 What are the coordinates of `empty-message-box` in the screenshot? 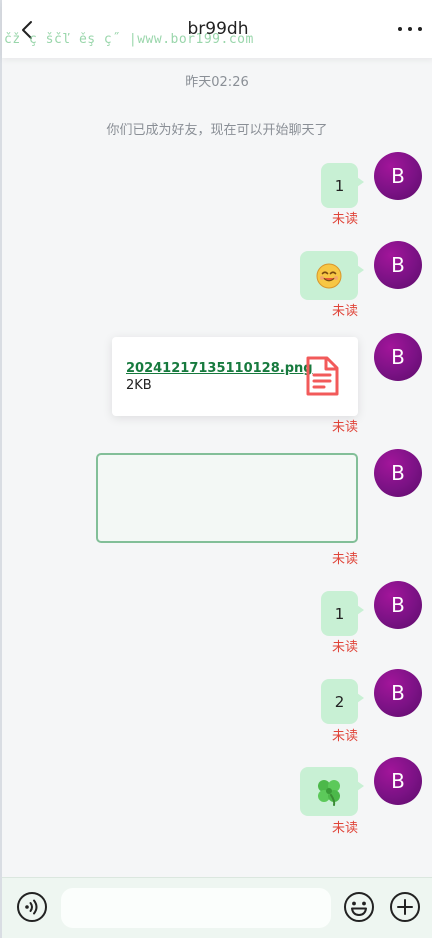 It's located at (227, 498).